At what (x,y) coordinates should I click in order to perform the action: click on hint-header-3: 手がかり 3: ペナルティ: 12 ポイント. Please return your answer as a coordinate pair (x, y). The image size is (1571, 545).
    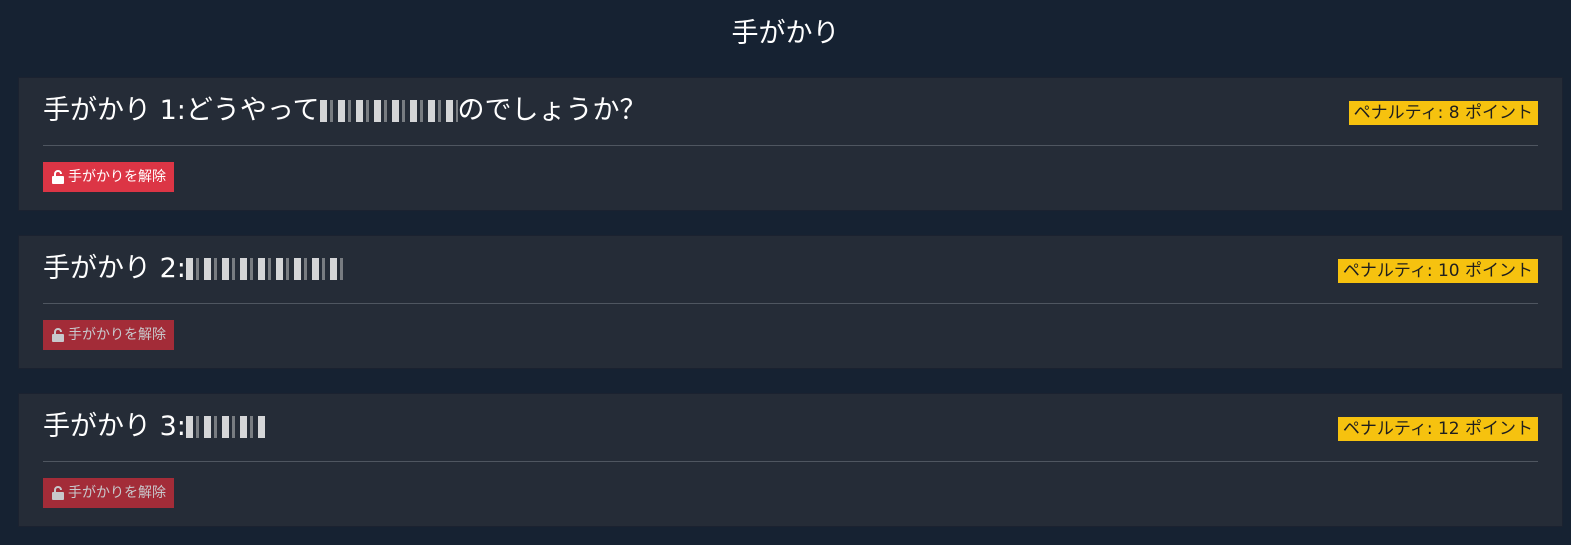
    Looking at the image, I should click on (790, 428).